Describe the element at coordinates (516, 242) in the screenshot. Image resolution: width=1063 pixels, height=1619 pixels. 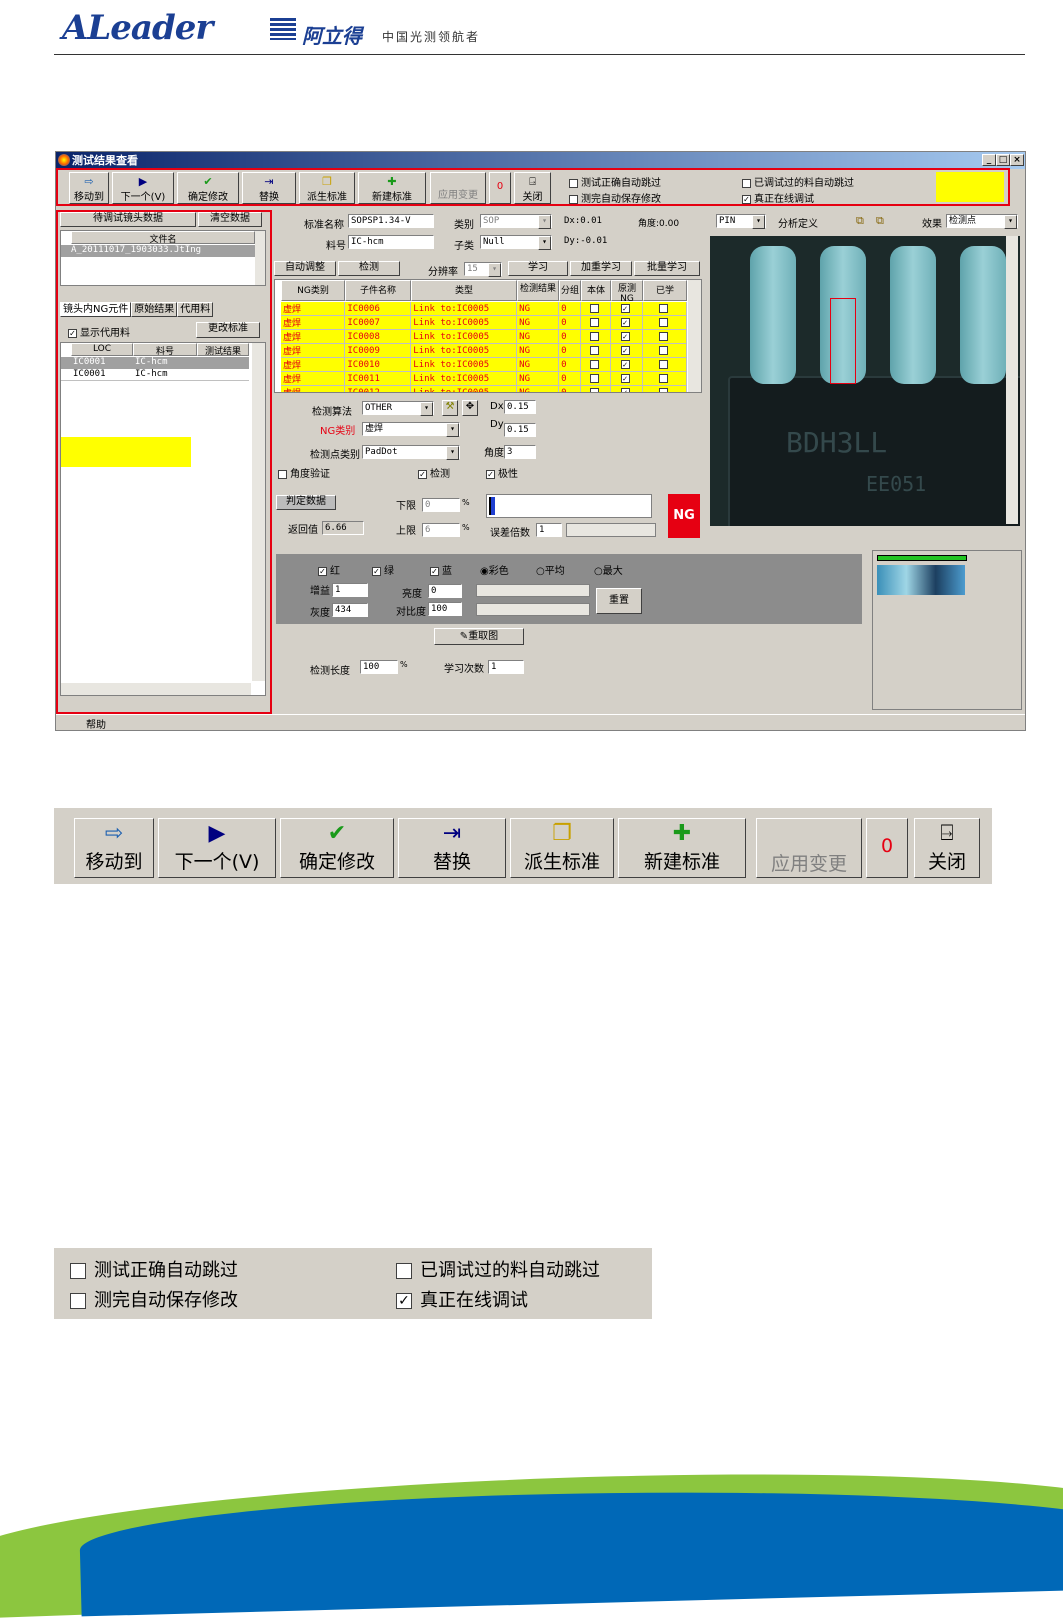
I see `subcategory-select: Null` at that location.